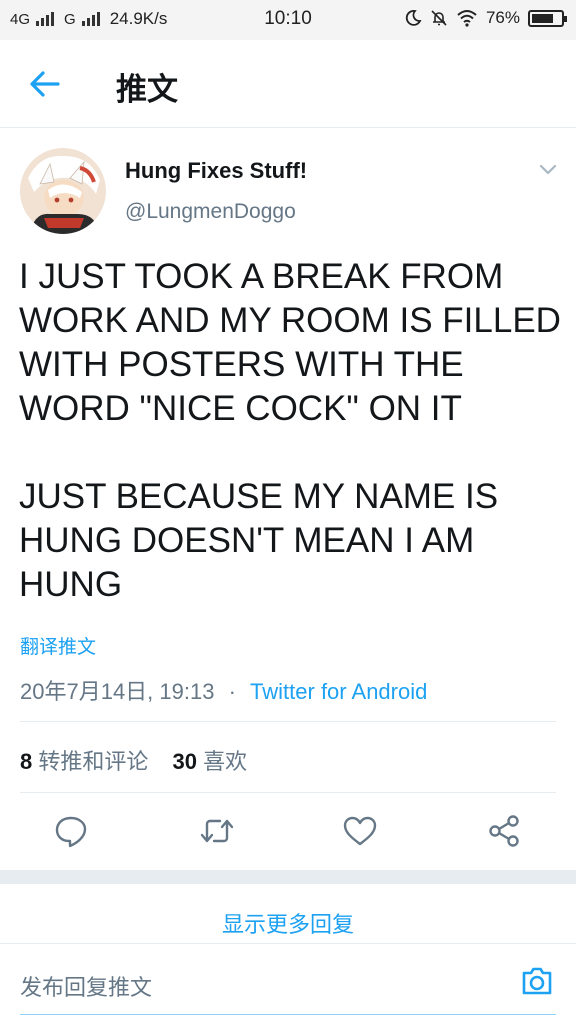 The width and height of the screenshot is (576, 1024). I want to click on avatar-image, so click(63, 191).